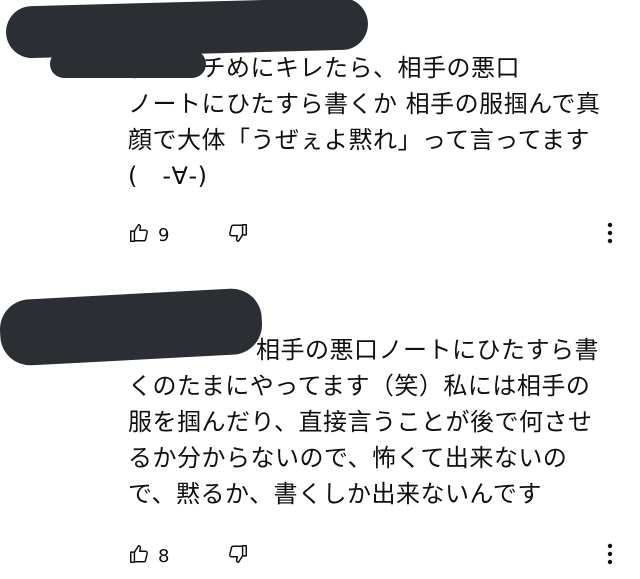 The height and width of the screenshot is (579, 640). I want to click on comment-actions: 8, so click(188, 556).